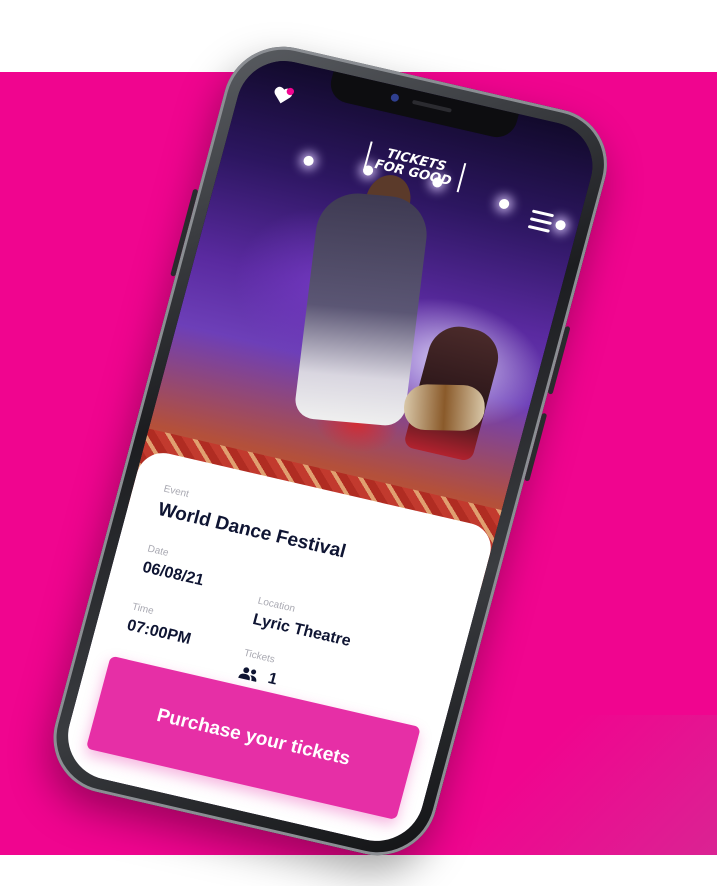 This screenshot has width=717, height=886. What do you see at coordinates (247, 674) in the screenshot?
I see `people-icon` at bounding box center [247, 674].